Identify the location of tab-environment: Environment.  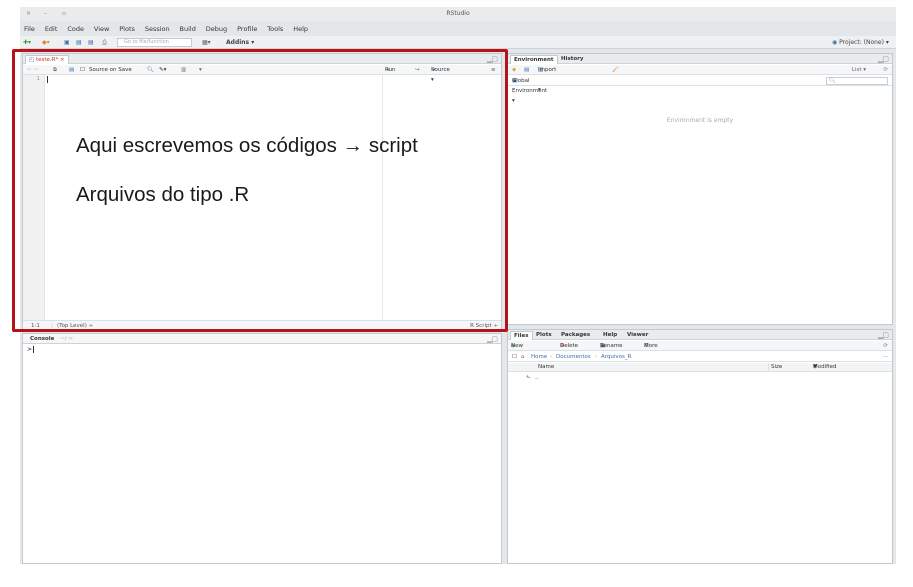
(534, 59).